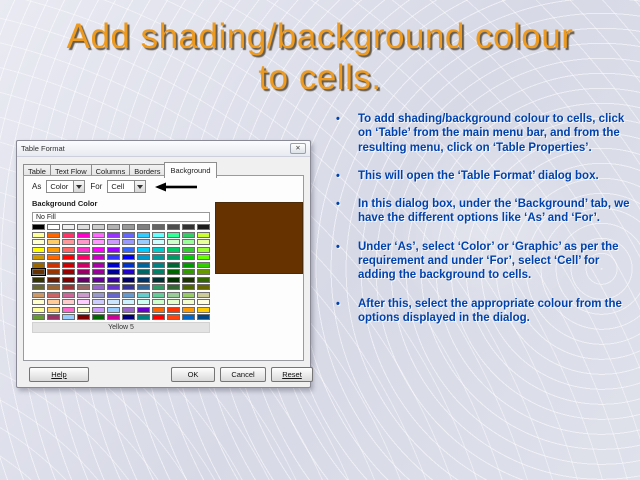 This screenshot has width=640, height=480. What do you see at coordinates (163, 149) in the screenshot?
I see `dialog-titlebar: Table Format ✕` at bounding box center [163, 149].